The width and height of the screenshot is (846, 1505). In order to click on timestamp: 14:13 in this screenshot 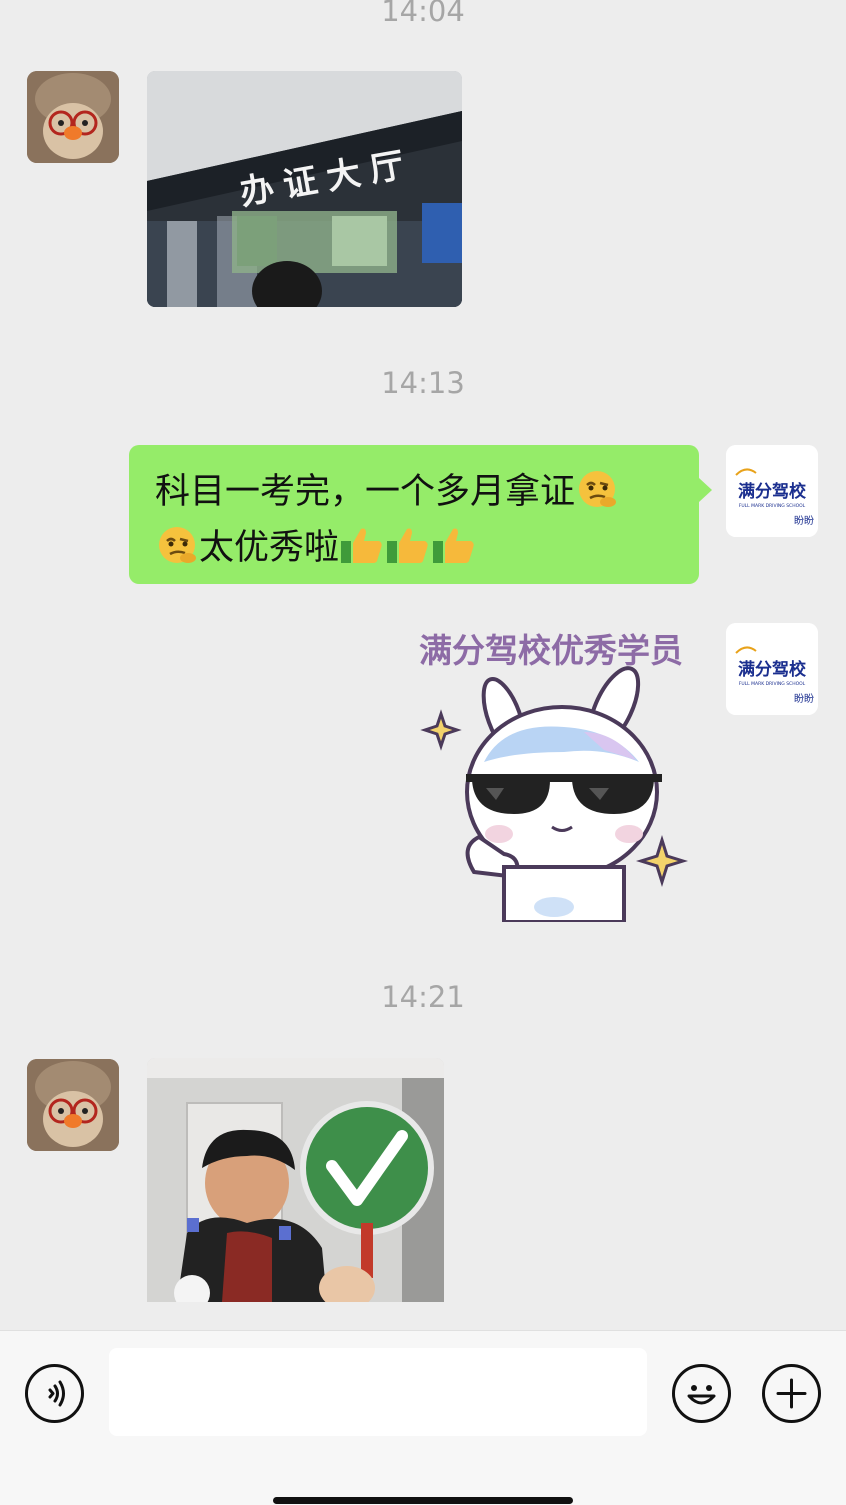, I will do `click(423, 383)`.